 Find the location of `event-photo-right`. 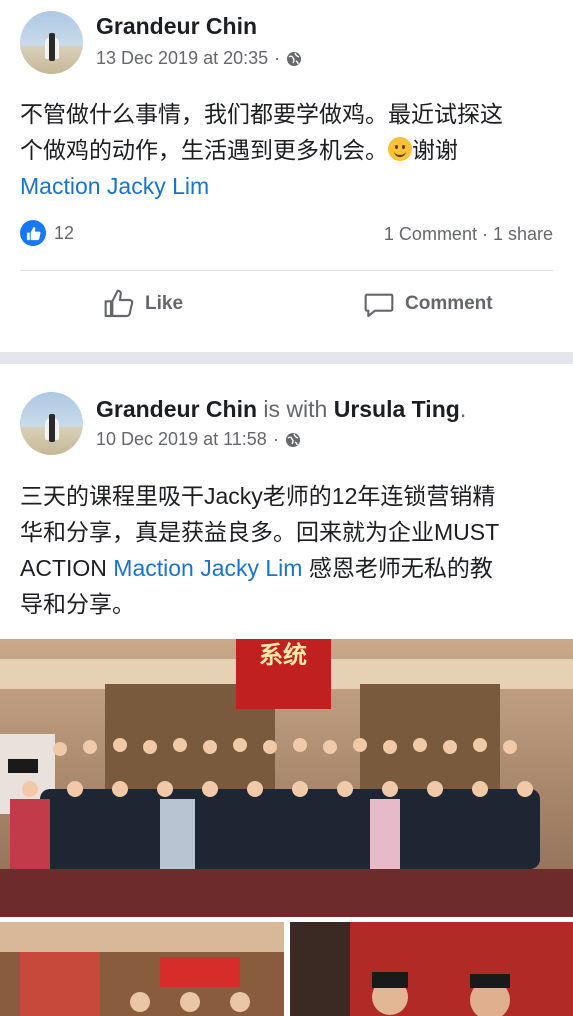

event-photo-right is located at coordinates (431, 969).